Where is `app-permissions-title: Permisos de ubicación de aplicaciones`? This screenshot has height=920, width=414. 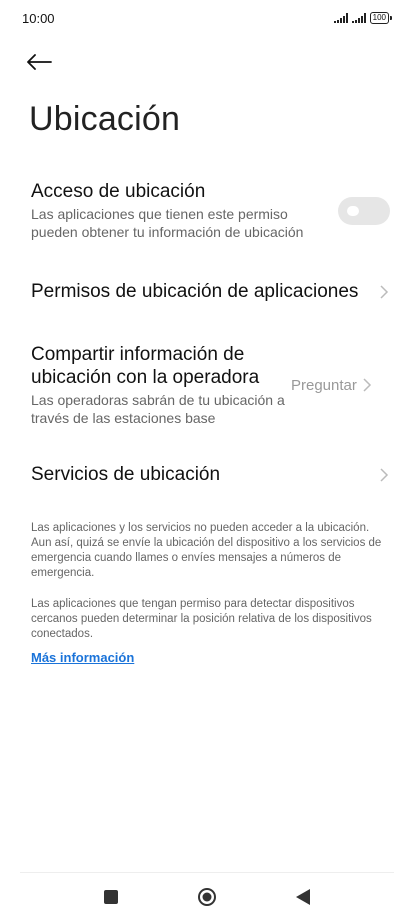 app-permissions-title: Permisos de ubicación de aplicaciones is located at coordinates (195, 291).